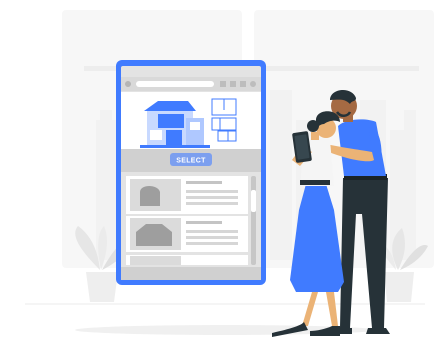  What do you see at coordinates (233, 84) in the screenshot?
I see `search-icon` at bounding box center [233, 84].